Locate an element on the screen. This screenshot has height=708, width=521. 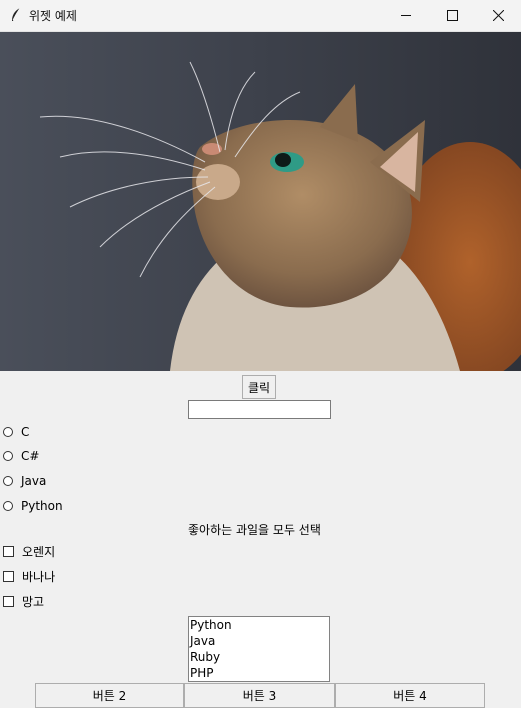
checkbox-mango: 망고 is located at coordinates (23, 601).